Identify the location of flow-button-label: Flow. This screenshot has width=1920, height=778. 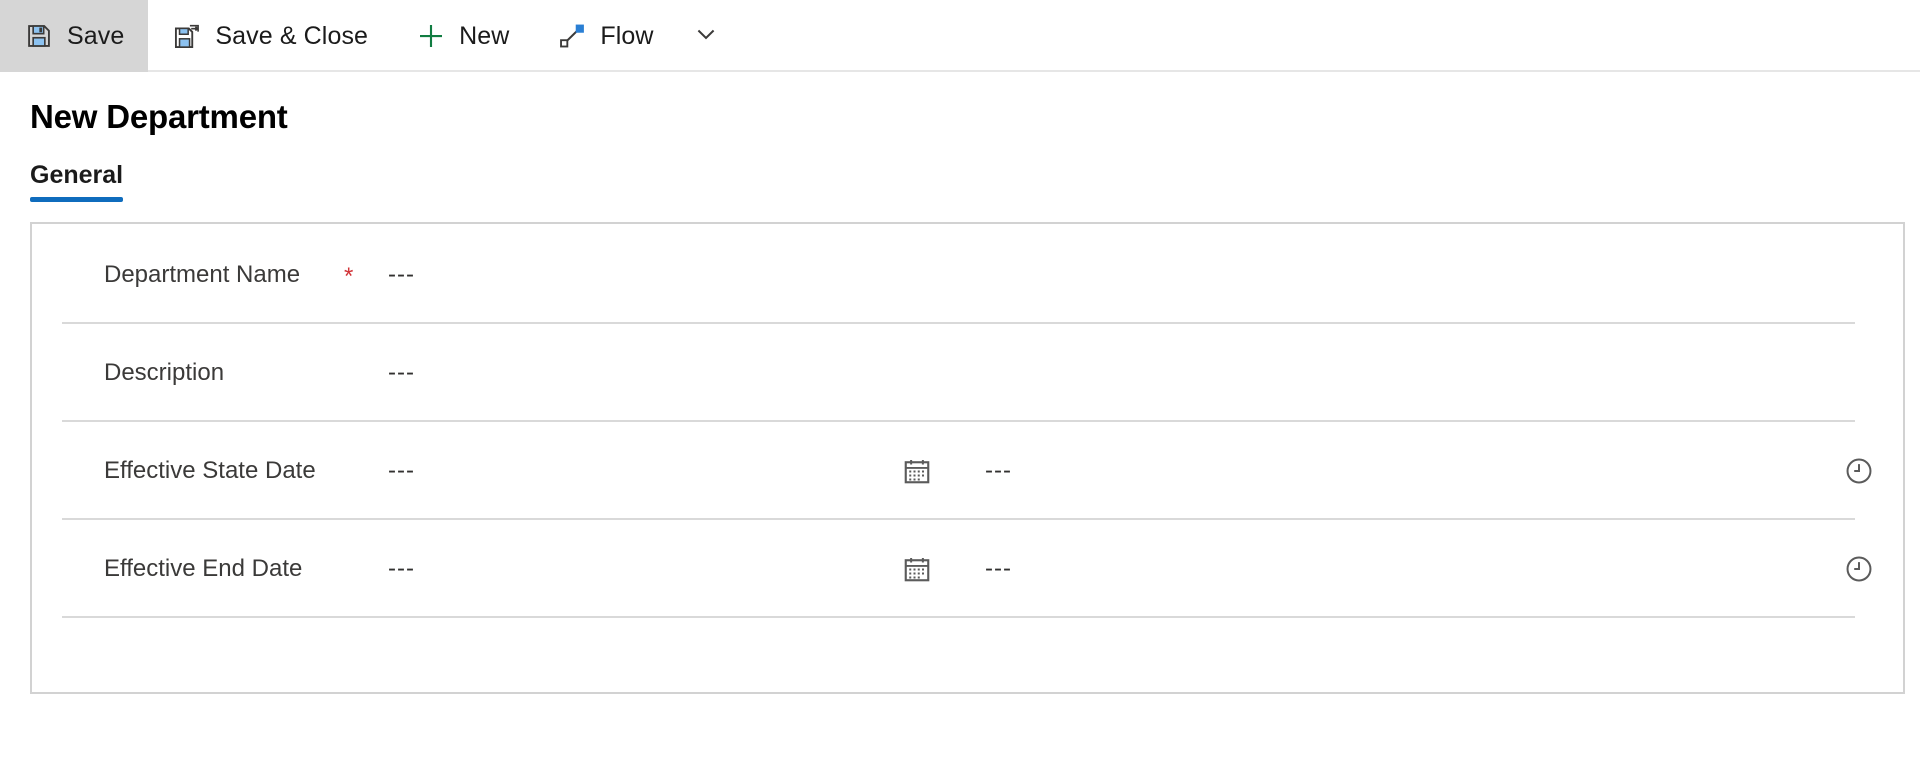
(627, 35).